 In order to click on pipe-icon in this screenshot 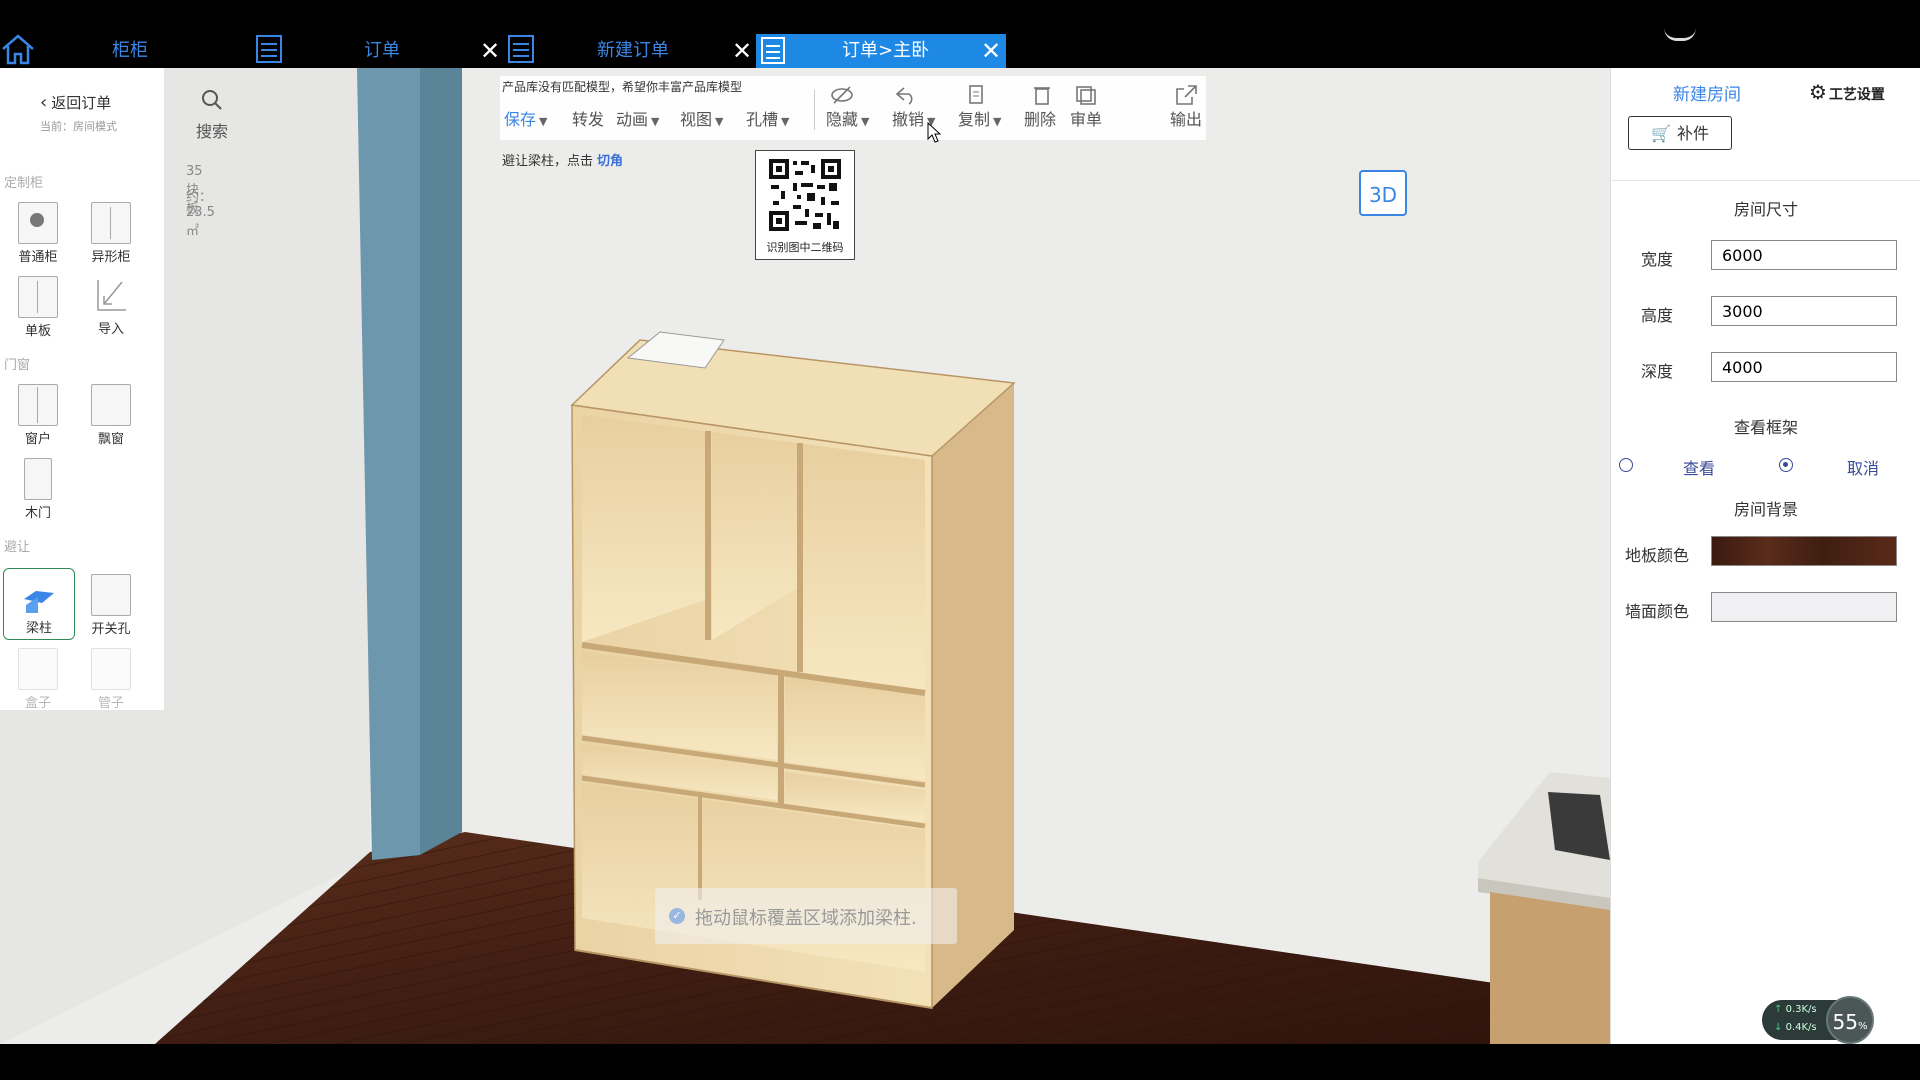, I will do `click(111, 669)`.